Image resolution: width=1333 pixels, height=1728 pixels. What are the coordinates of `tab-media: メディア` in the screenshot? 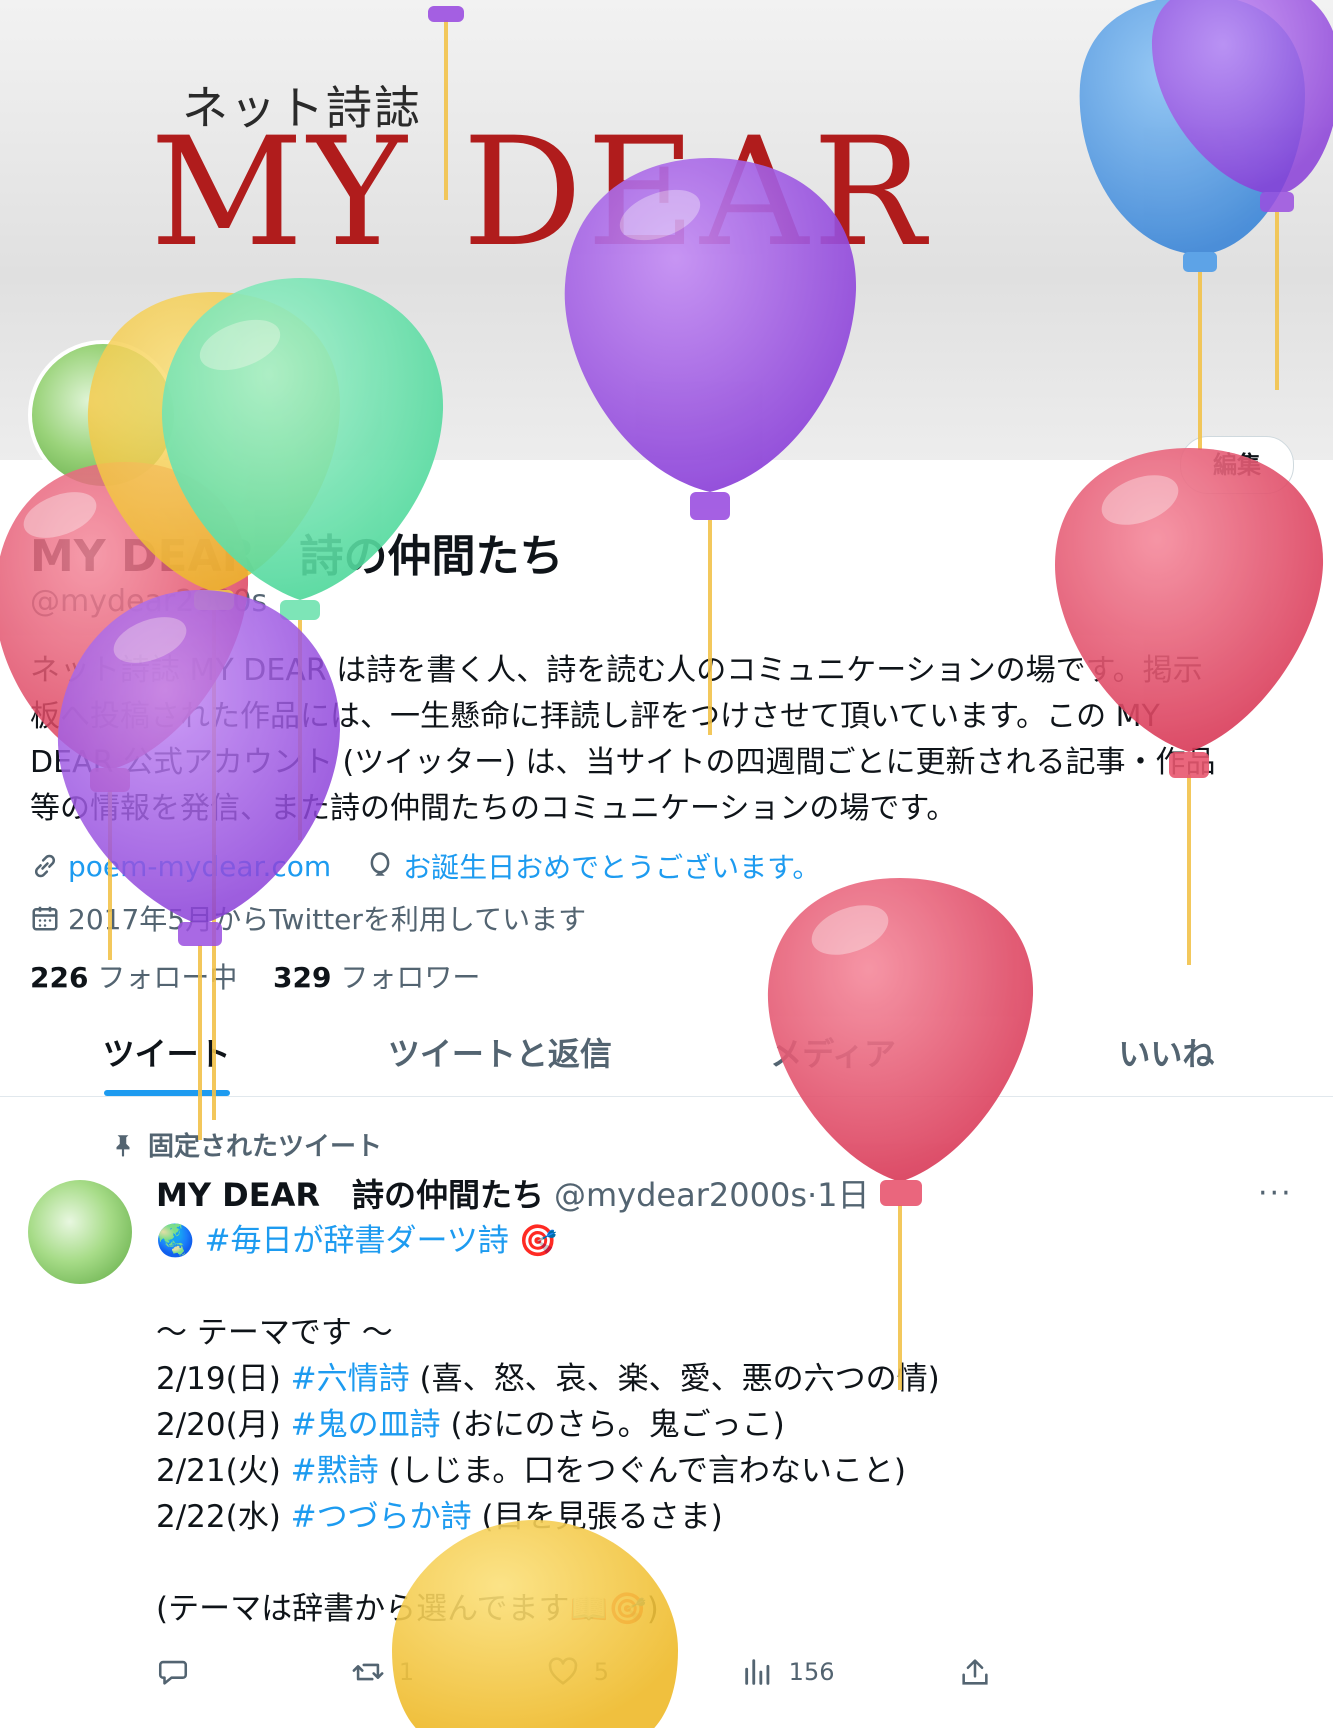 It's located at (833, 1054).